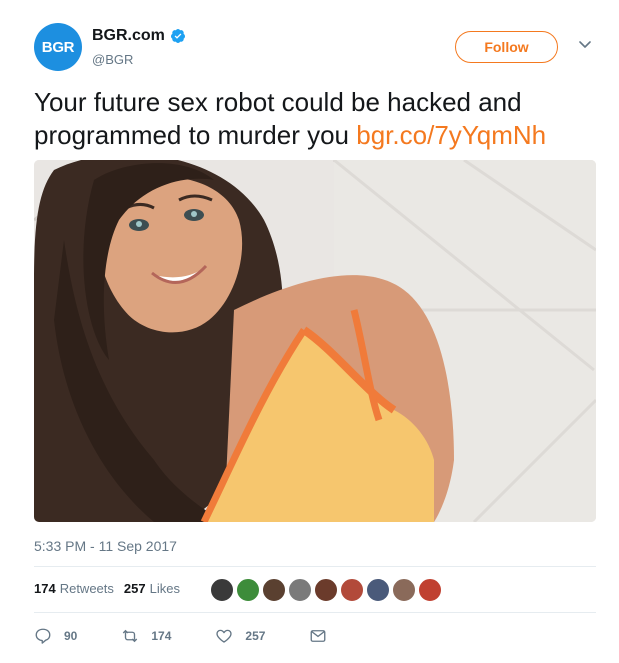  Describe the element at coordinates (585, 45) in the screenshot. I see `chevron-down-icon` at that location.